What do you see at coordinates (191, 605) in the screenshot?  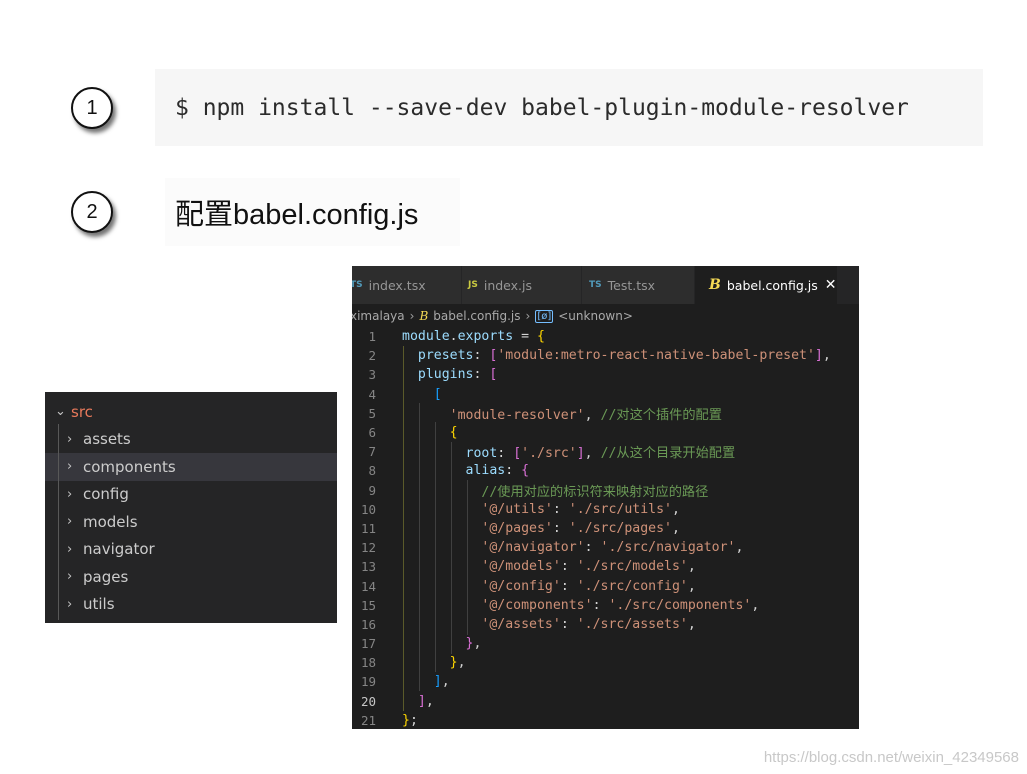 I see `folder-utils: › utils` at bounding box center [191, 605].